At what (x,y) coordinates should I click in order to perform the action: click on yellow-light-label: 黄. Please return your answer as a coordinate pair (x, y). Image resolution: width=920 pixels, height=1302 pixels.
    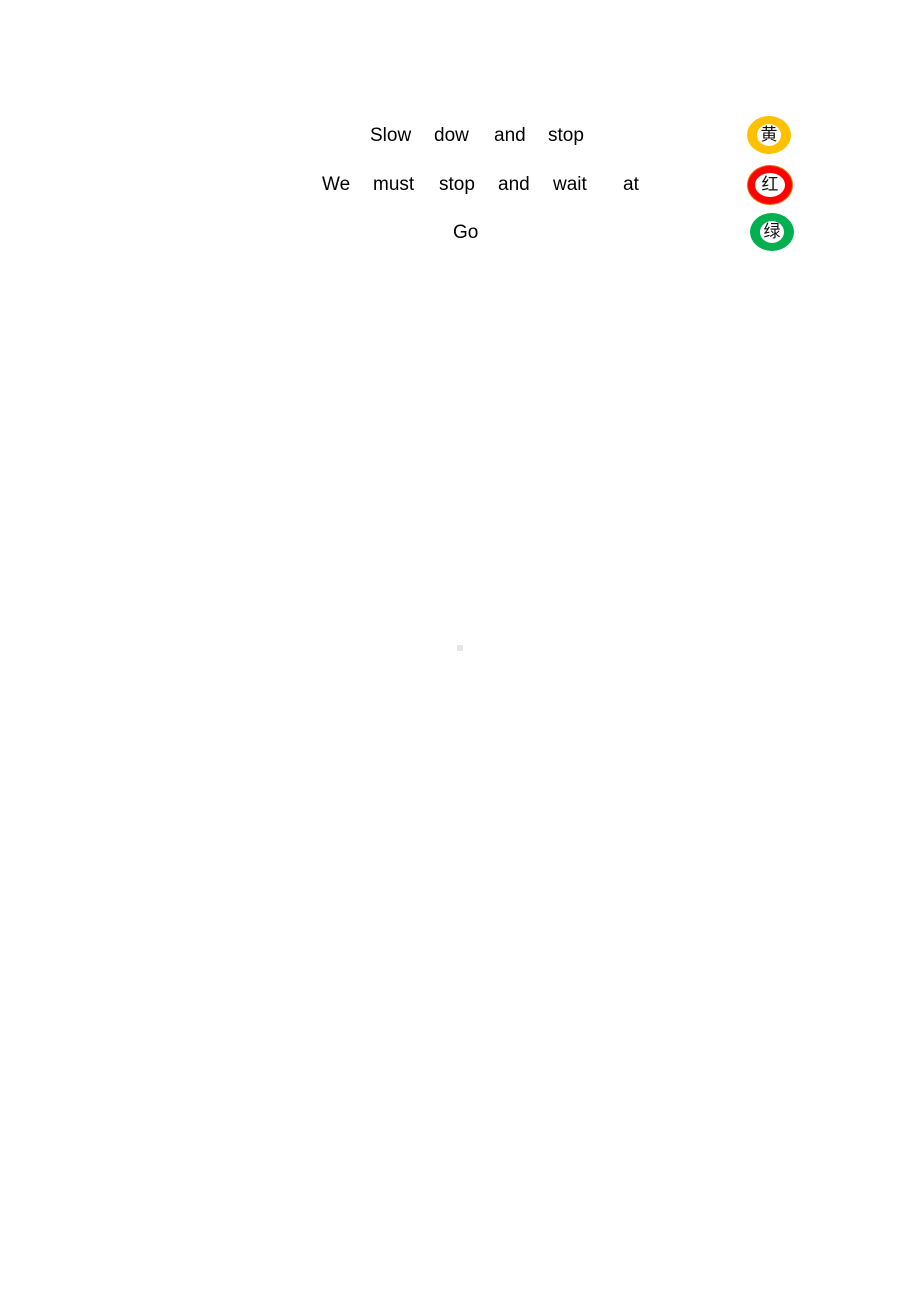
    Looking at the image, I should click on (769, 135).